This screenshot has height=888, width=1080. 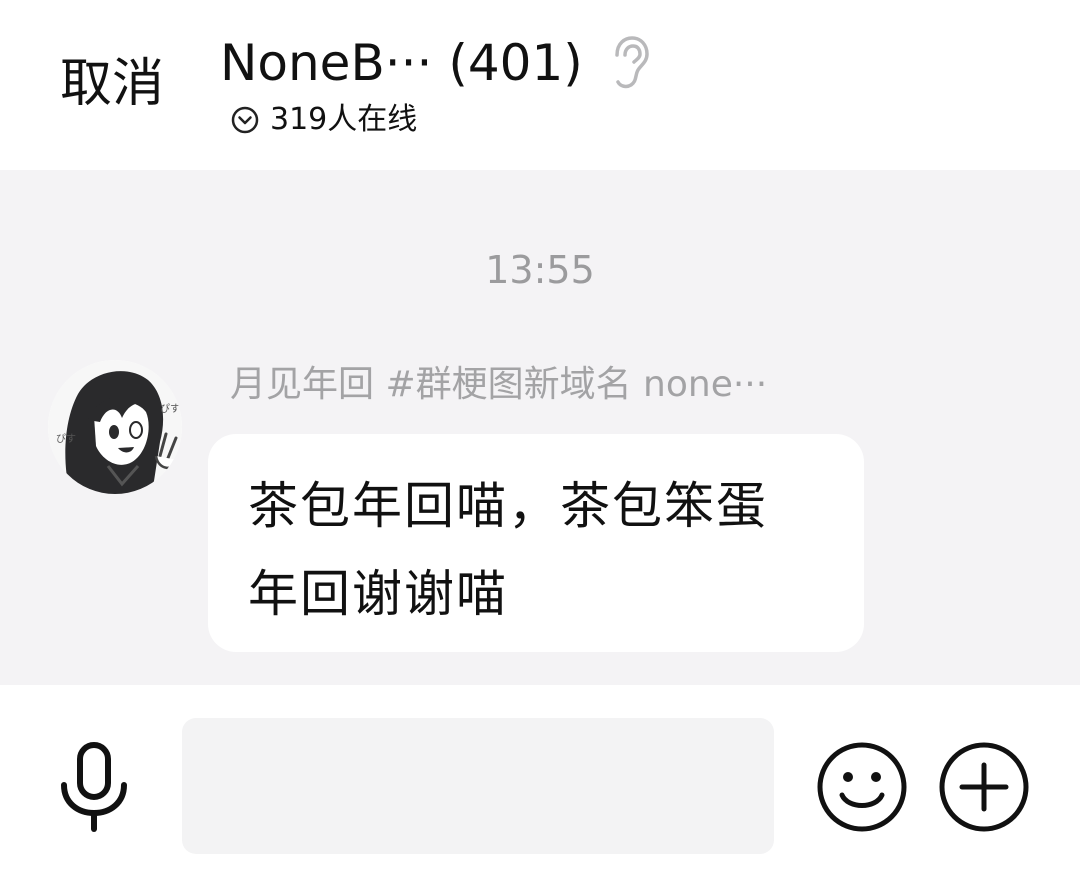 I want to click on online-status: 319人在线, so click(x=323, y=120).